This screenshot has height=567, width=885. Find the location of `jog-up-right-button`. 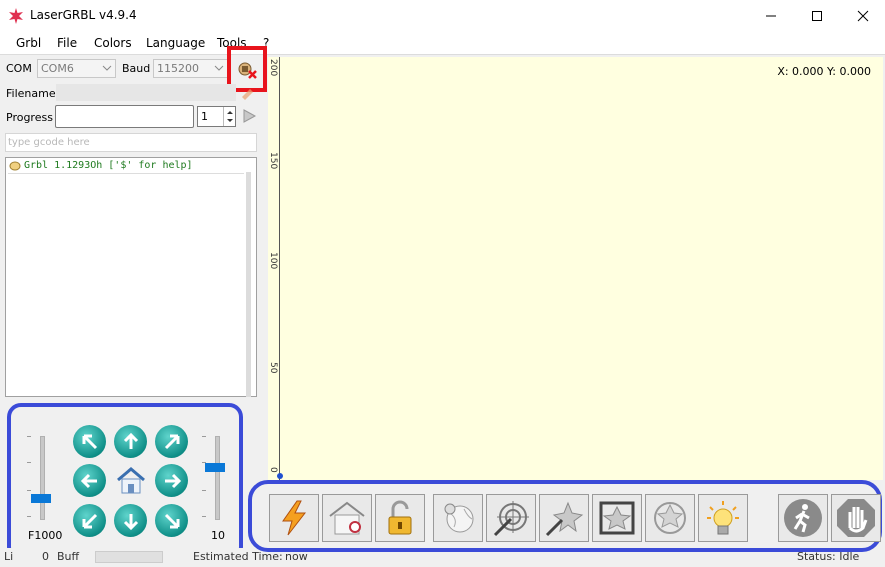

jog-up-right-button is located at coordinates (171, 441).